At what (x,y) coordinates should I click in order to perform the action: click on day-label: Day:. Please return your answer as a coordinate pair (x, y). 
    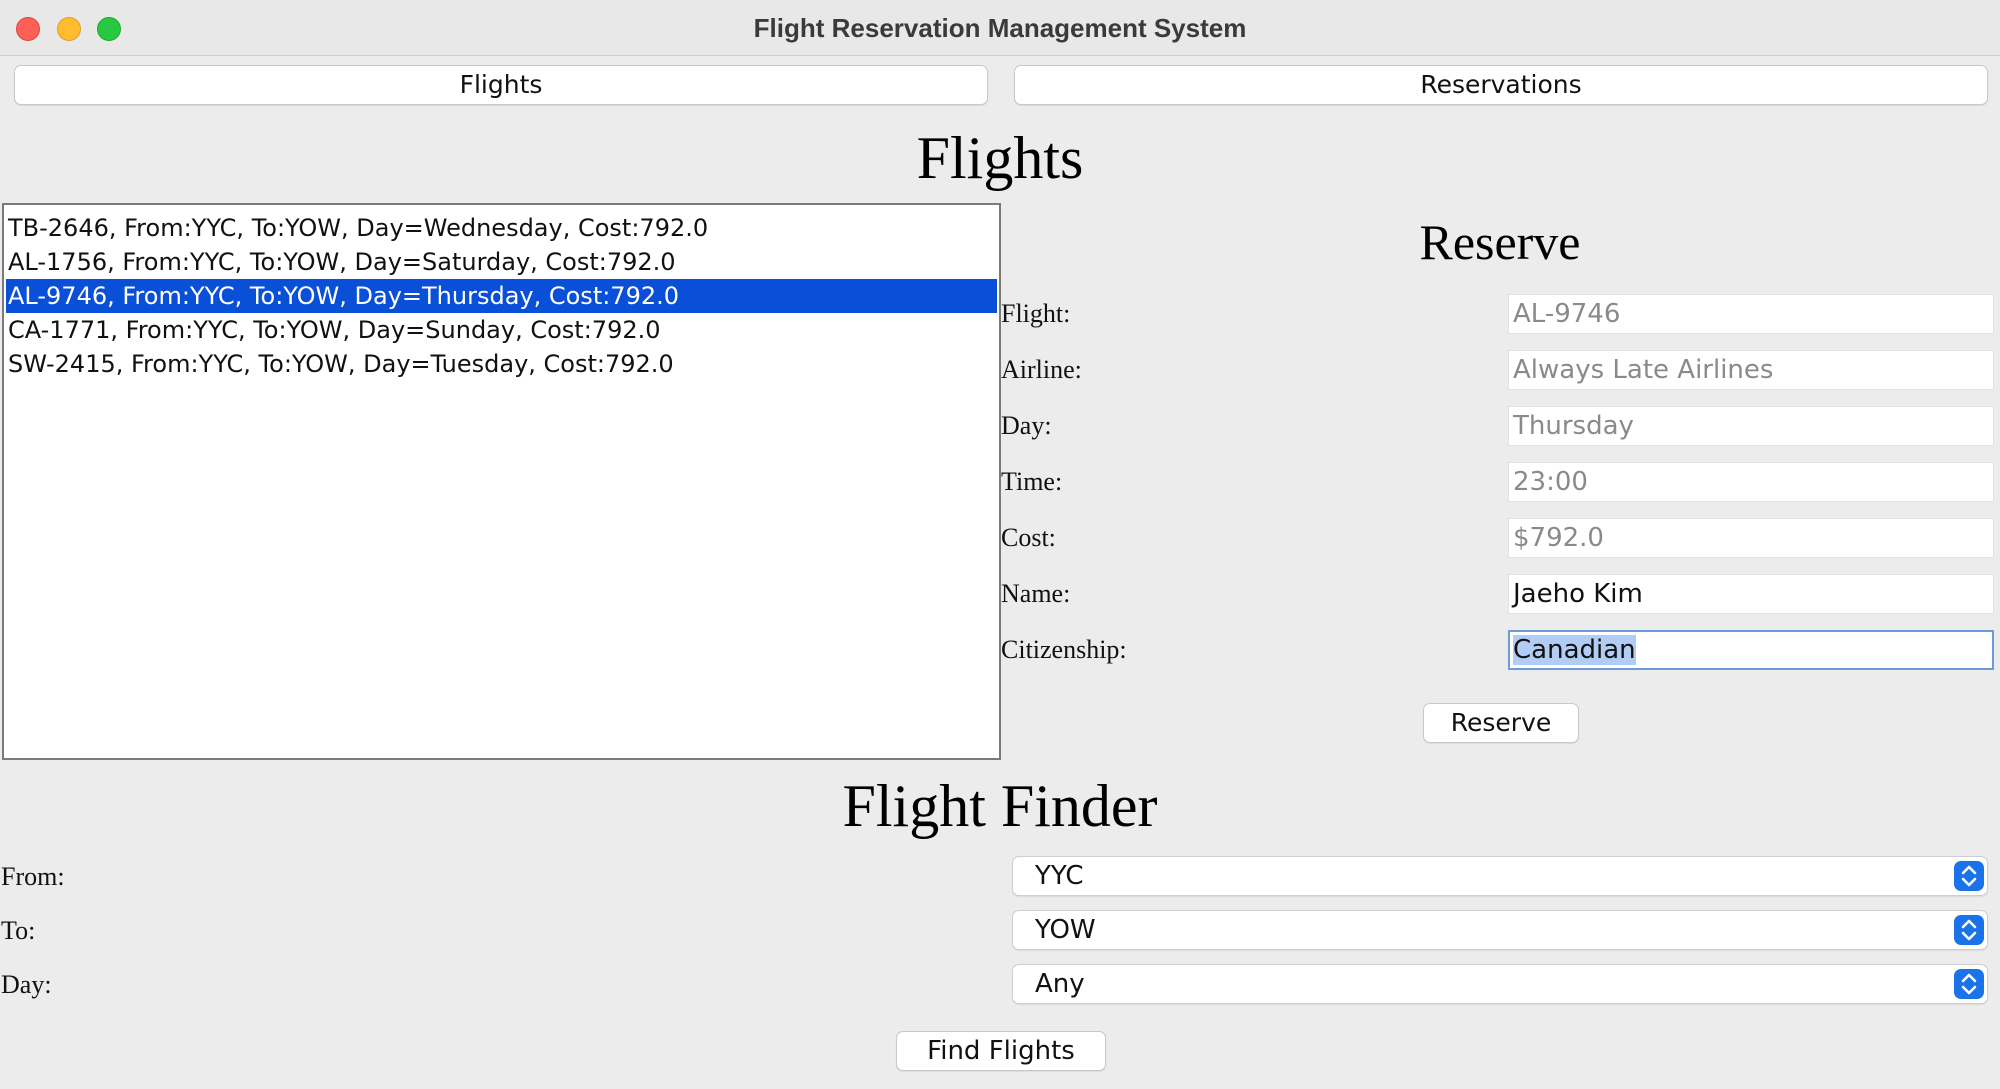
    Looking at the image, I should click on (1026, 425).